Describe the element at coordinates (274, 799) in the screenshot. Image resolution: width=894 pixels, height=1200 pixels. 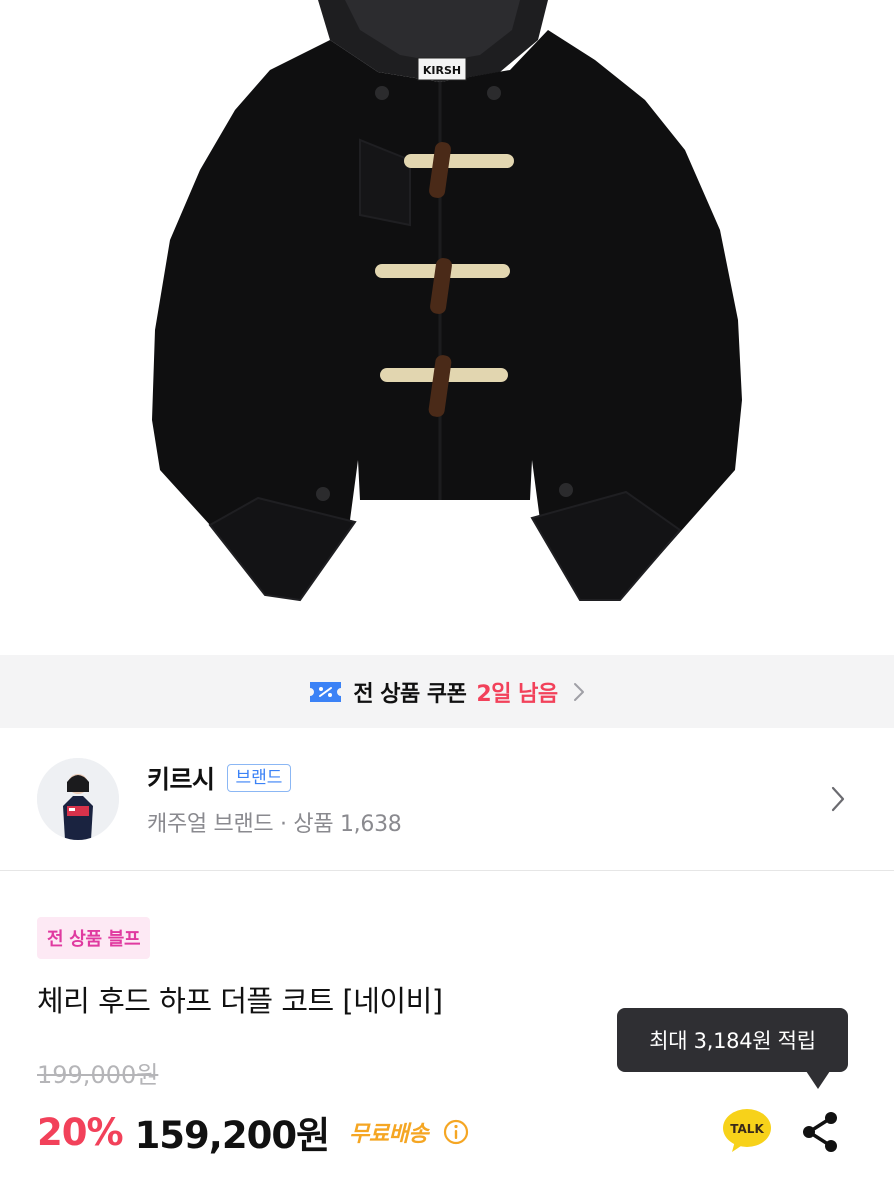
I see `brand-info: 키르시 브랜드 캐주얼 브랜드 · 상품 1,638` at that location.